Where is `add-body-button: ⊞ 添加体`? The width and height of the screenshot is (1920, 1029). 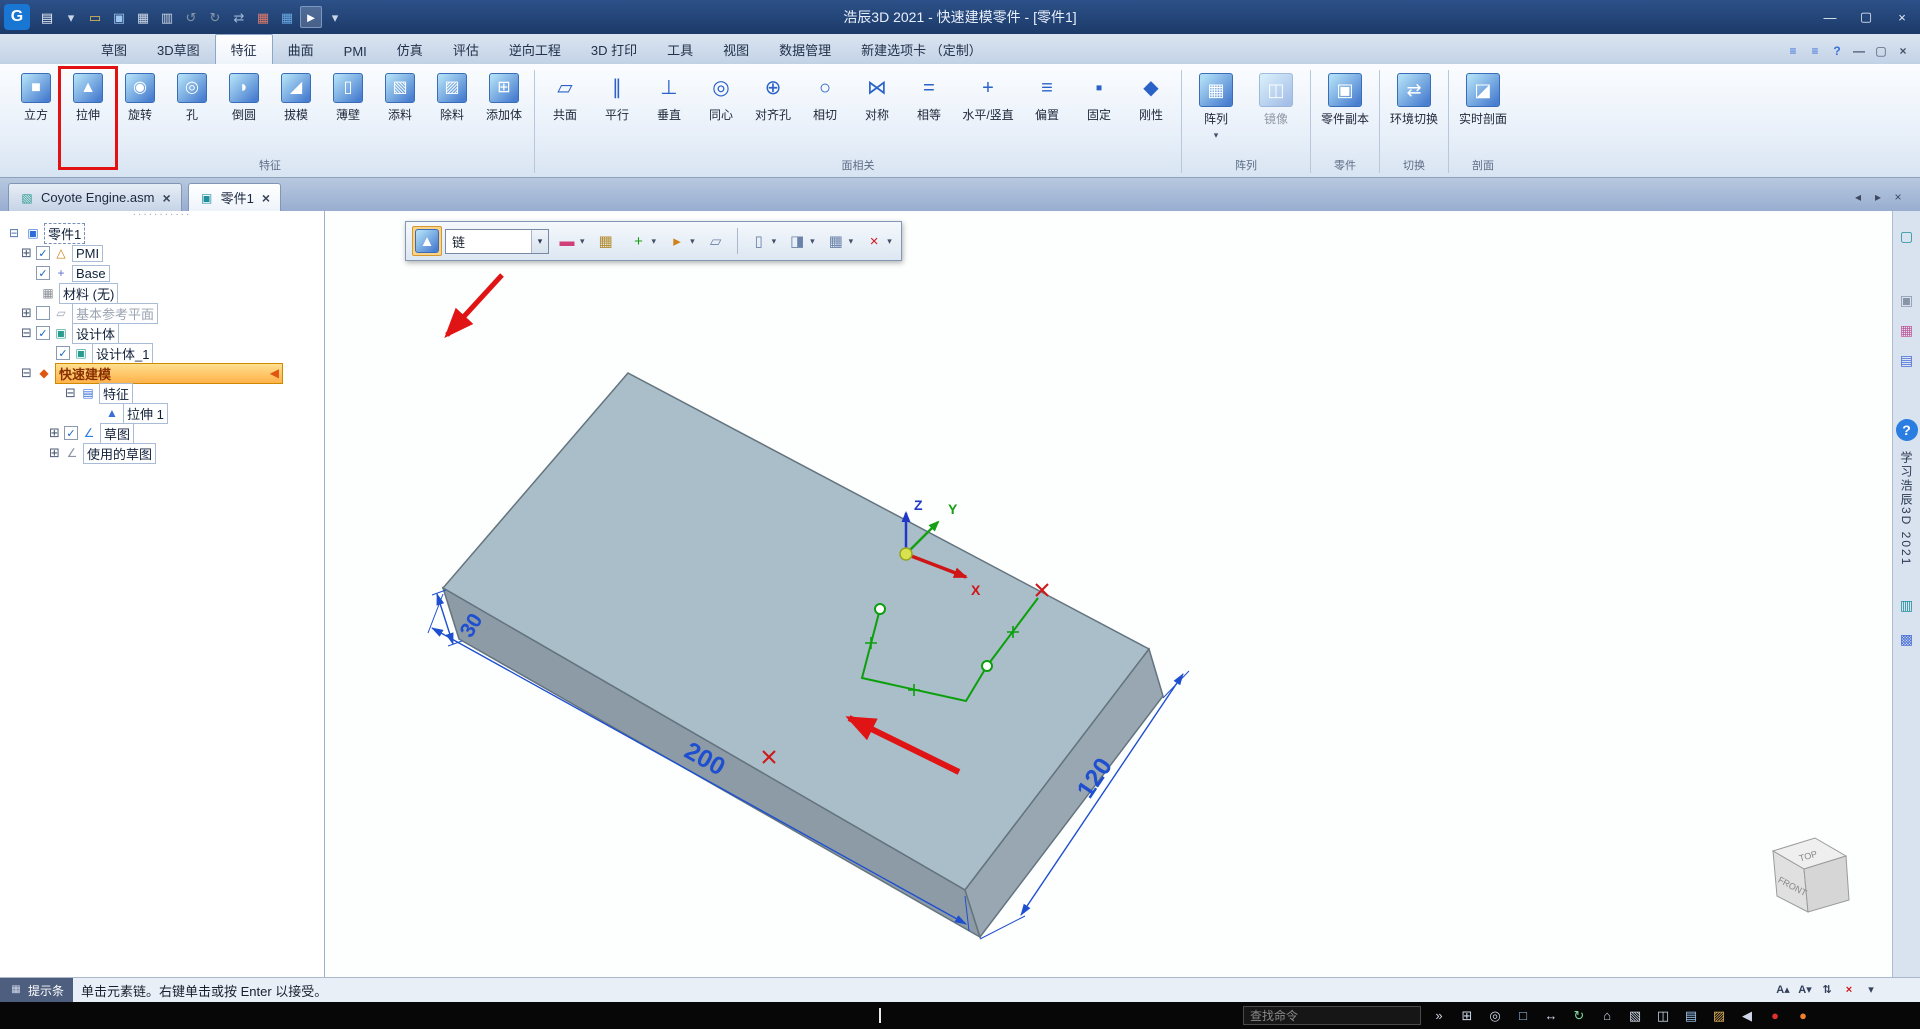 add-body-button: ⊞ 添加体 is located at coordinates (504, 94).